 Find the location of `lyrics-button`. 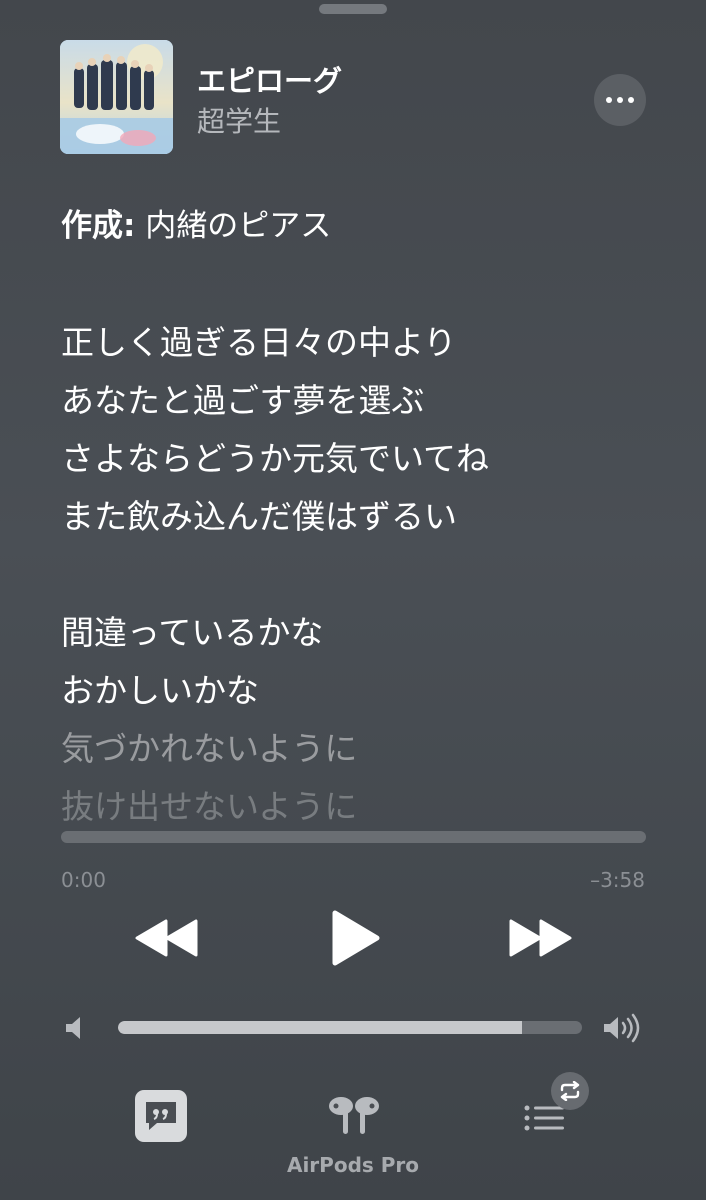

lyrics-button is located at coordinates (161, 1116).